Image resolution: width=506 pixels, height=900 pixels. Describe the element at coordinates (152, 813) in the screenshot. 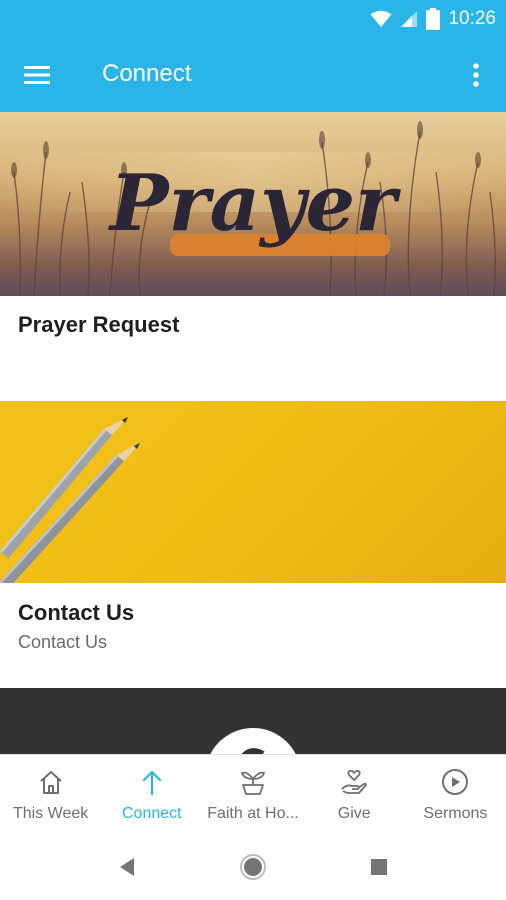

I see `tab-label: Connect` at that location.